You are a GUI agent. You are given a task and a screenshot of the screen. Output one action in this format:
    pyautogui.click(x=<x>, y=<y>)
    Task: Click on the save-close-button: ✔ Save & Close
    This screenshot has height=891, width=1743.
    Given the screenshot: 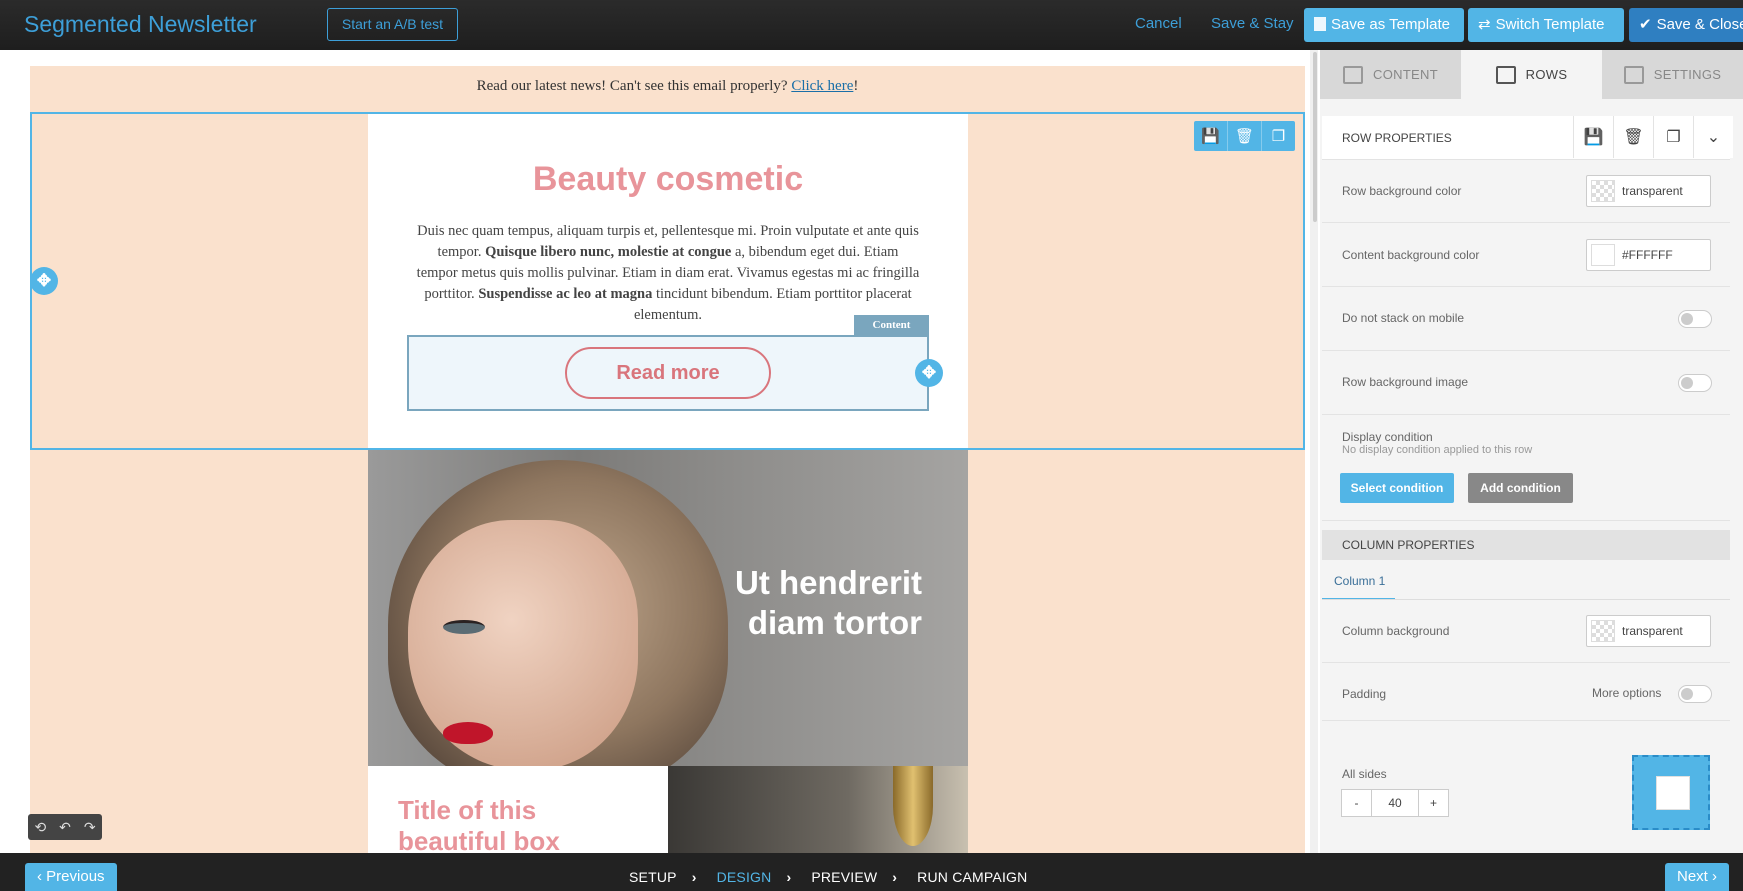 What is the action you would take?
    pyautogui.click(x=1686, y=25)
    